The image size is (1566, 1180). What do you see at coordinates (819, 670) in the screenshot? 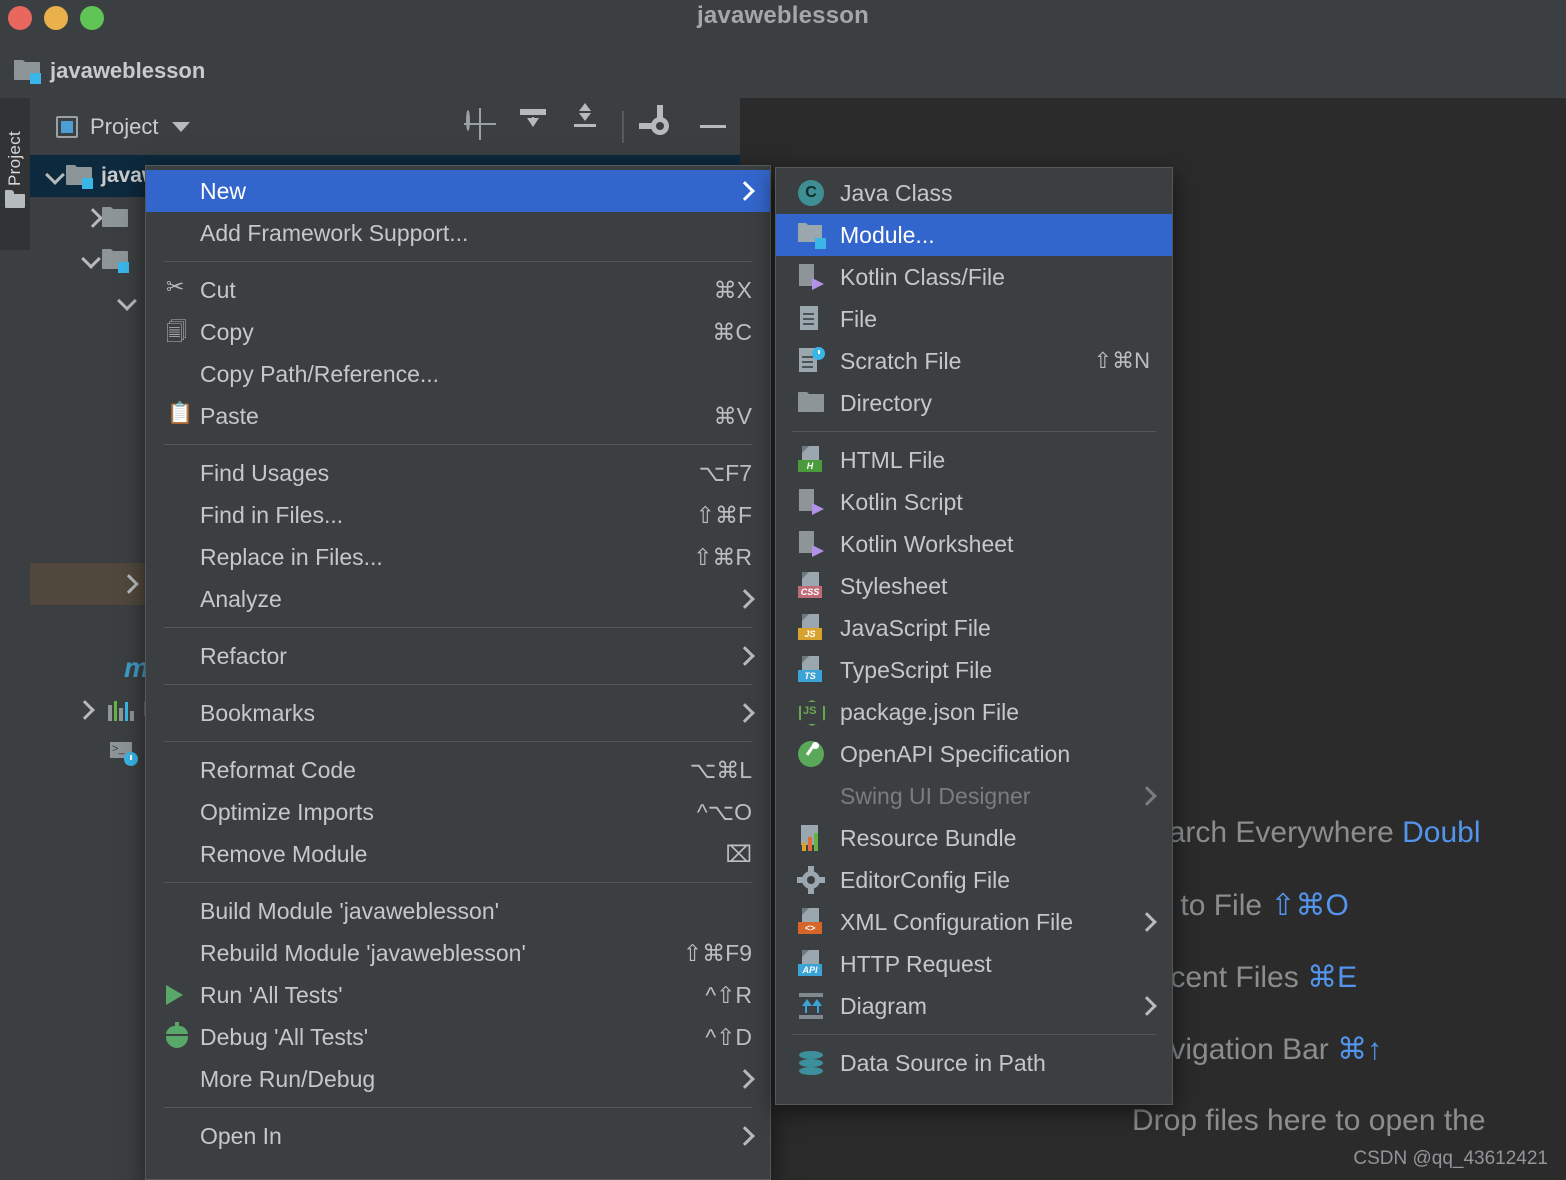
I see `ts-file-icon: TS` at bounding box center [819, 670].